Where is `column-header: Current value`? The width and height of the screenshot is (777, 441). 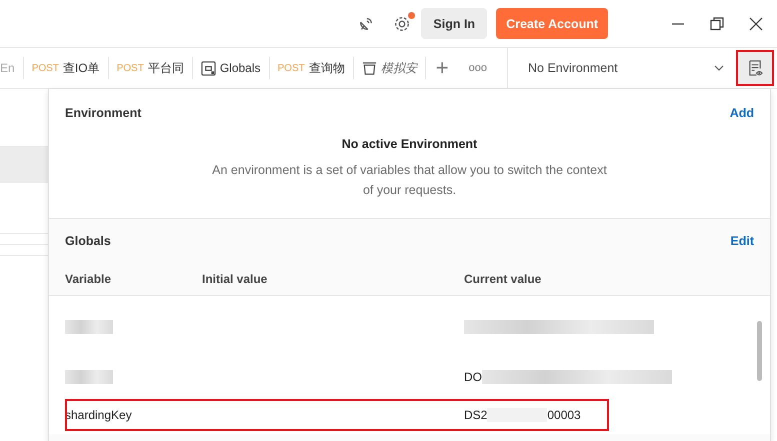 column-header: Current value is located at coordinates (503, 279).